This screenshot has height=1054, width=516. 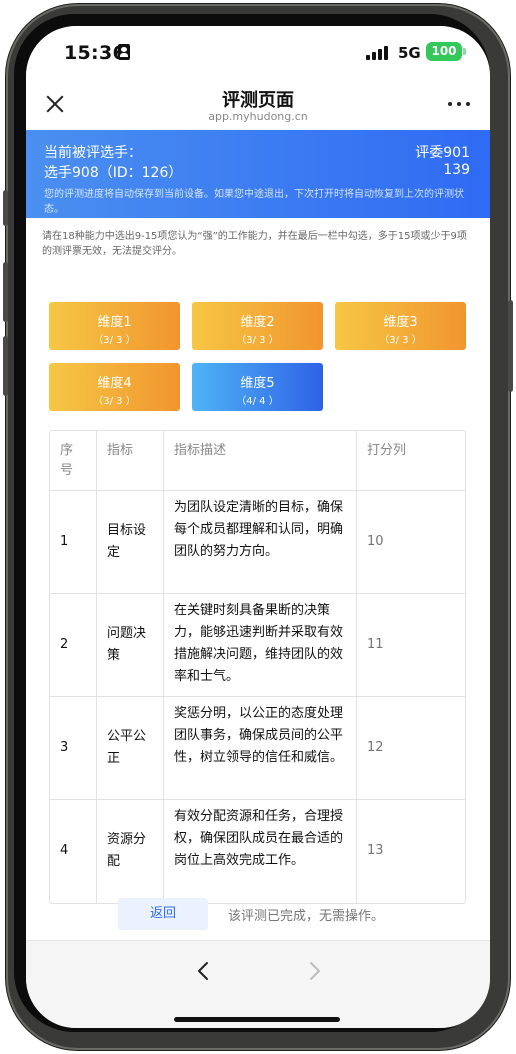 I want to click on chevron-left-icon, so click(x=204, y=971).